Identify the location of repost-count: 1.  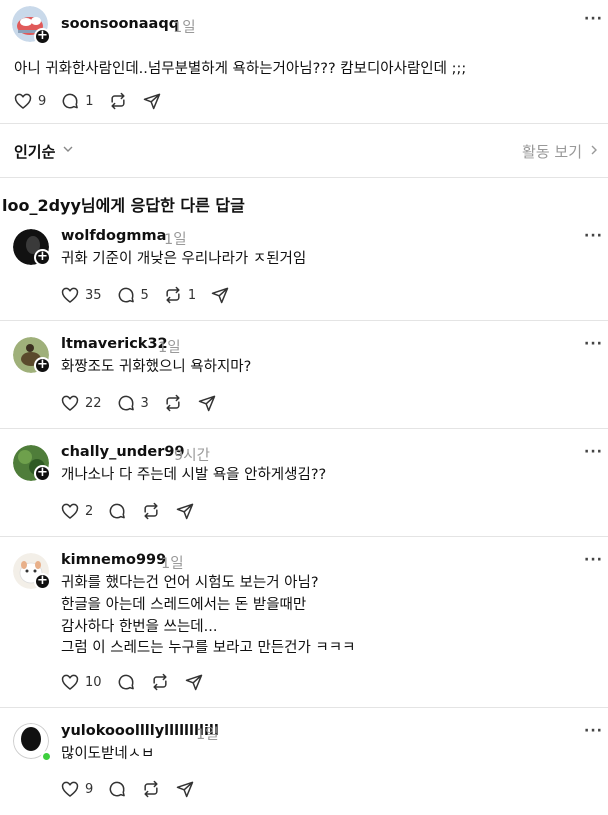
(192, 295).